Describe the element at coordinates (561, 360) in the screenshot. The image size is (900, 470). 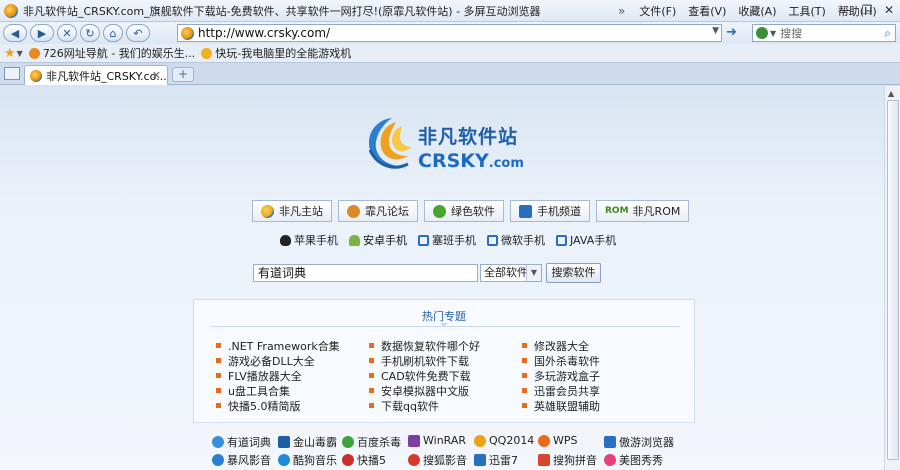
I see `hot-topic-item: 国外杀毒软件` at that location.